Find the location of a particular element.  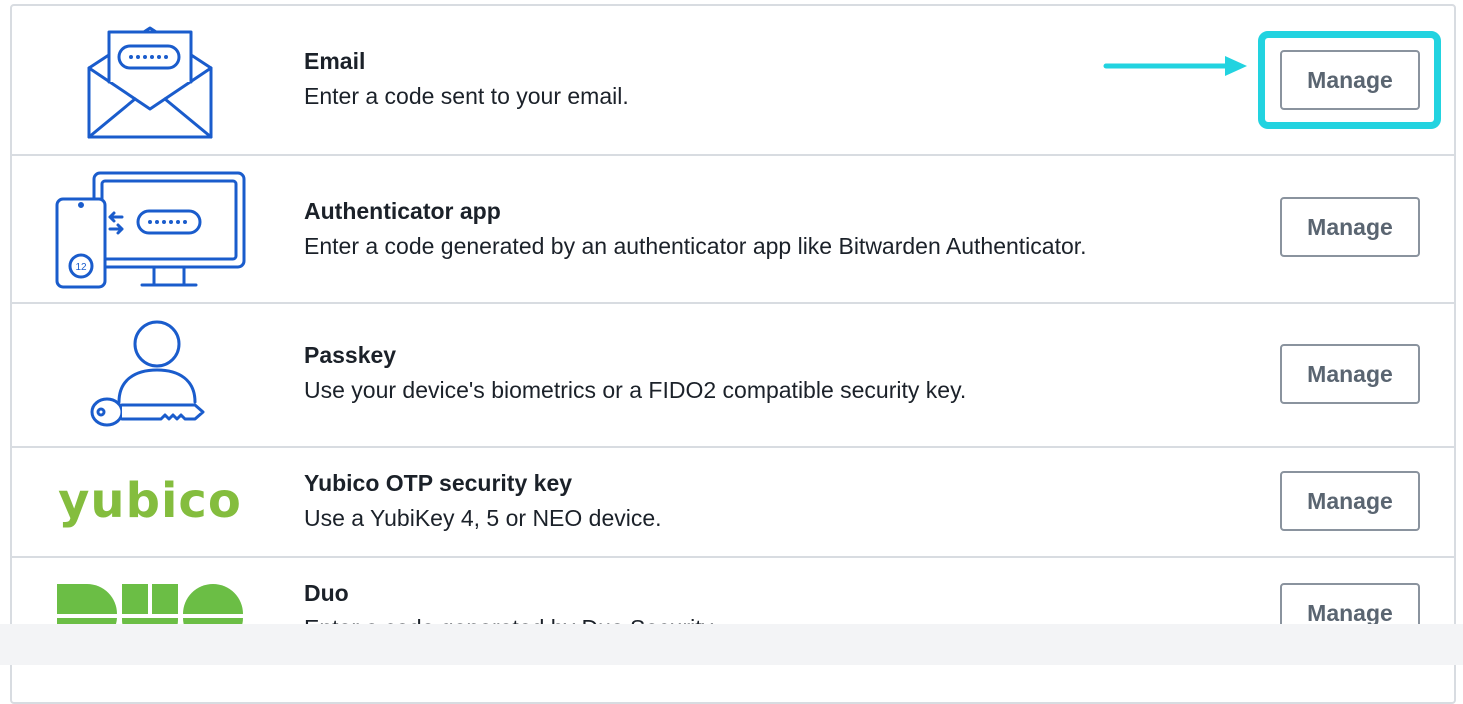

passkey-icon is located at coordinates (150, 374).